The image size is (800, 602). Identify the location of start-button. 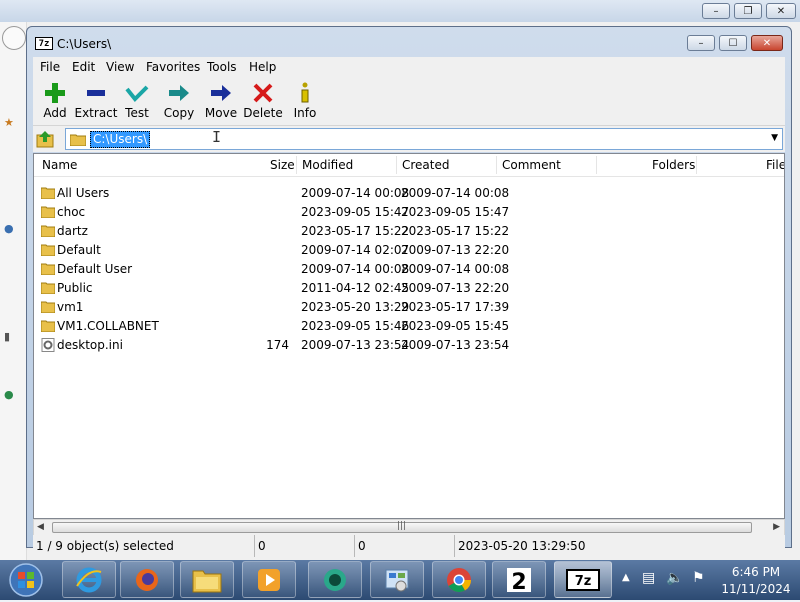
(26, 580).